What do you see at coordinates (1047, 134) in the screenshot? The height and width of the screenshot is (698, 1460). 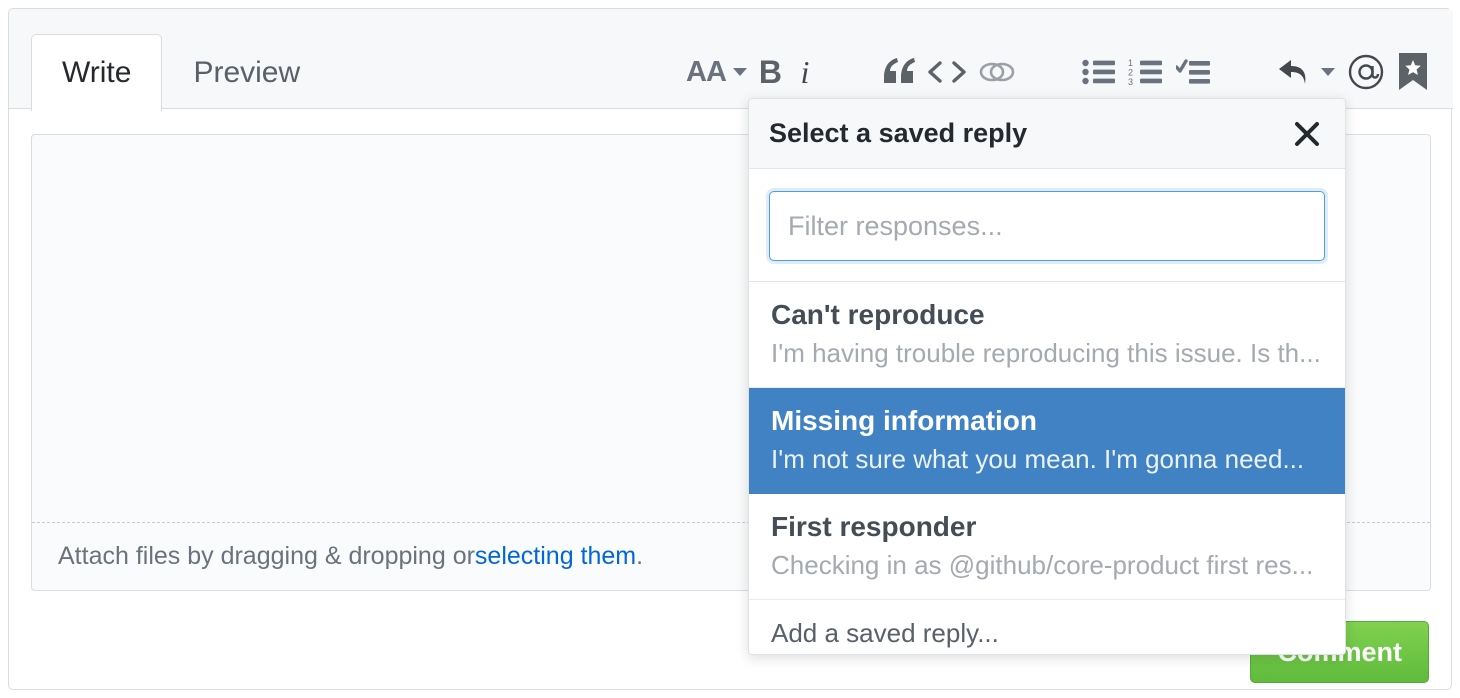 I see `saved-reply-header: Select a saved reply` at bounding box center [1047, 134].